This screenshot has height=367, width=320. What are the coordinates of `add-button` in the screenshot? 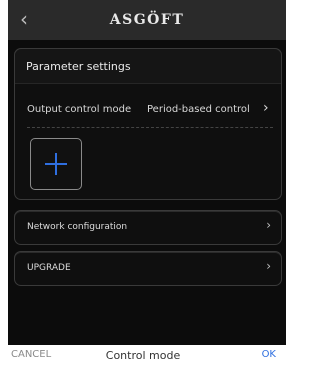 It's located at (56, 164).